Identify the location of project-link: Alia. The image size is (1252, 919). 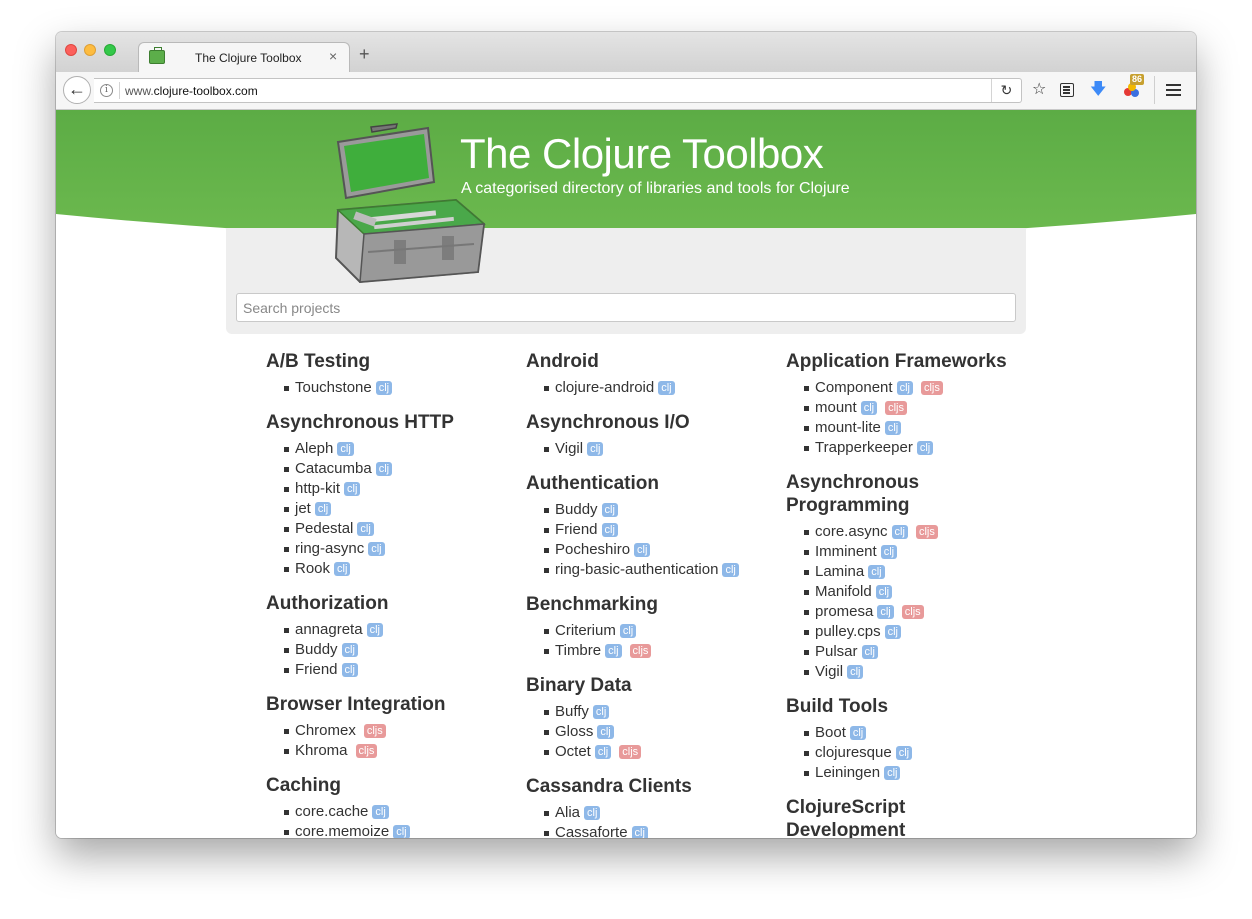
(567, 812).